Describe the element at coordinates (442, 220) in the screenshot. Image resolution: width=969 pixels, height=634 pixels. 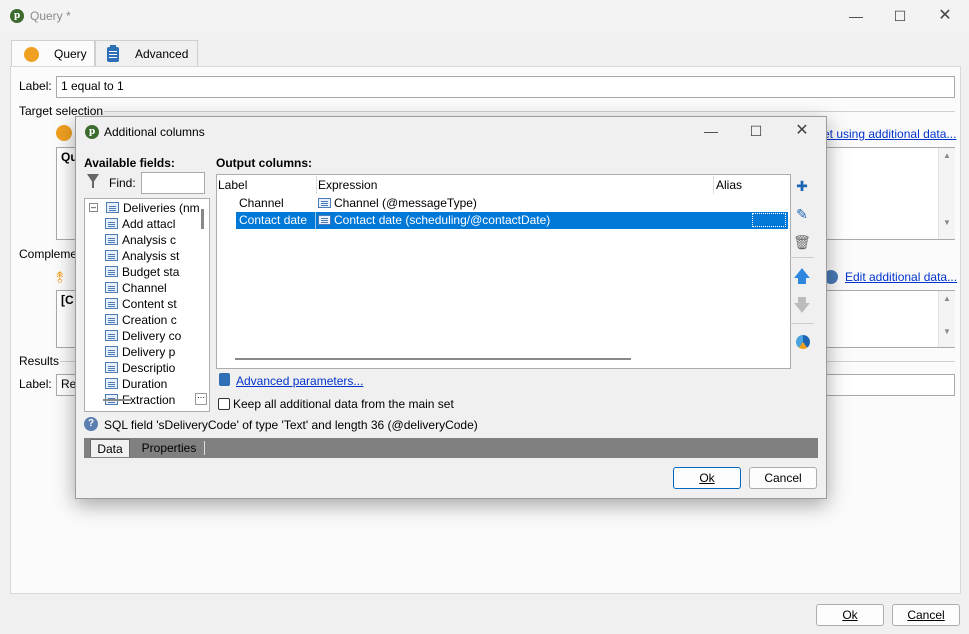
I see `row-expression-text: Contact date (scheduling/@contactDate)` at that location.